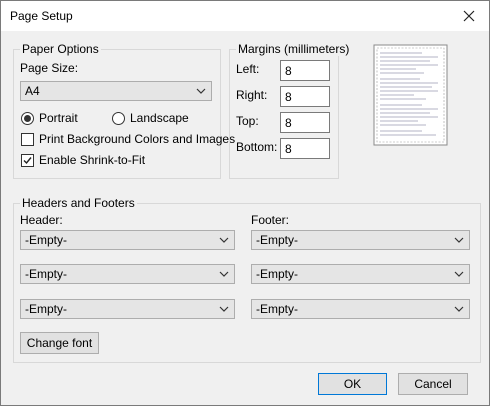 The image size is (490, 406). I want to click on right-margin-input: 8, so click(305, 96).